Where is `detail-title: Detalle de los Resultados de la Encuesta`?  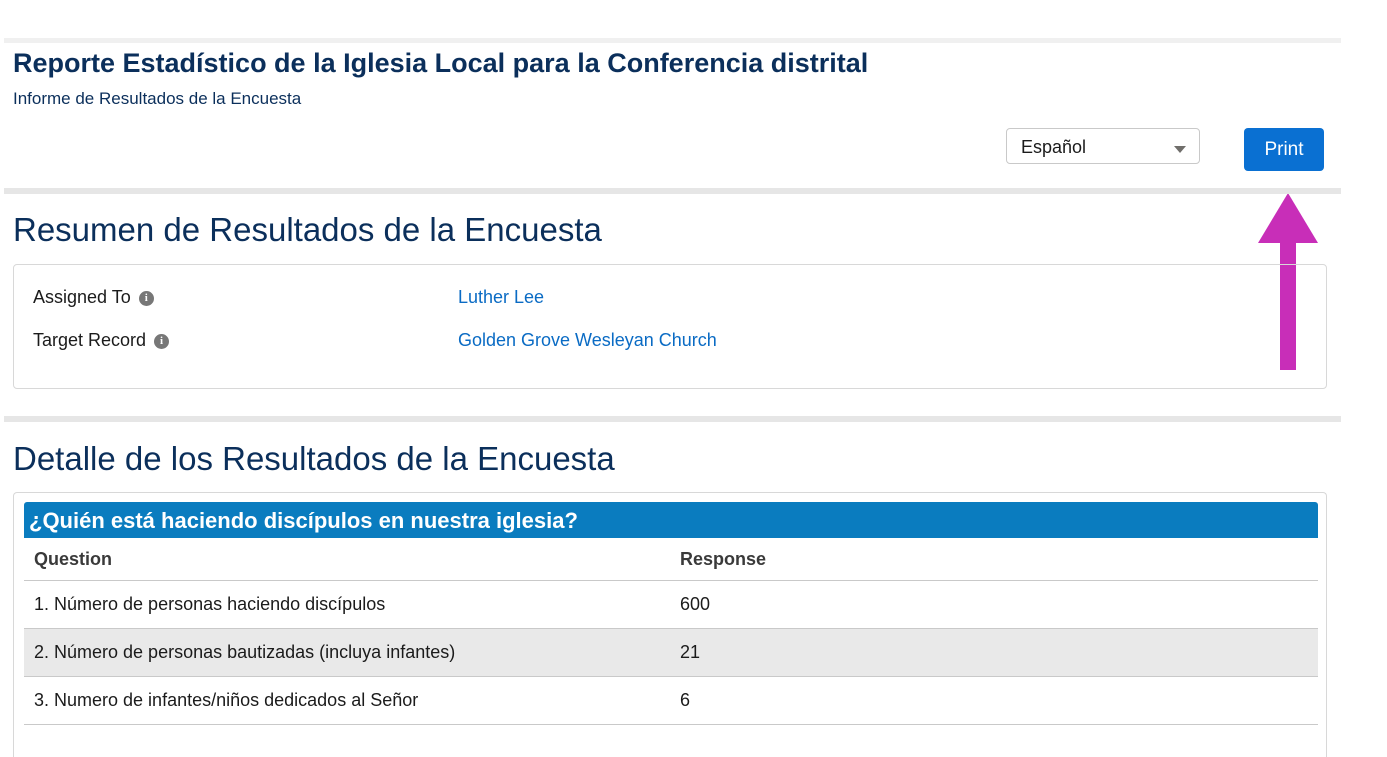 detail-title: Detalle de los Resultados de la Encuesta is located at coordinates (314, 458).